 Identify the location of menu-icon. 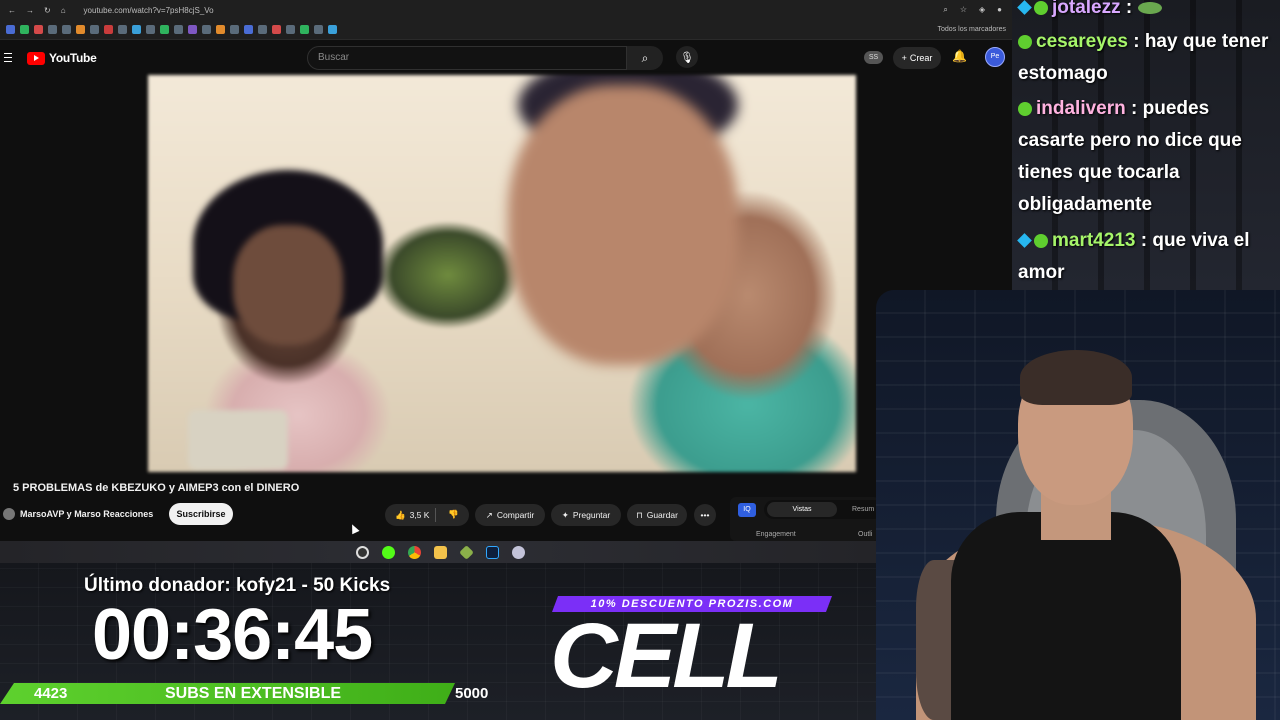
(8, 59).